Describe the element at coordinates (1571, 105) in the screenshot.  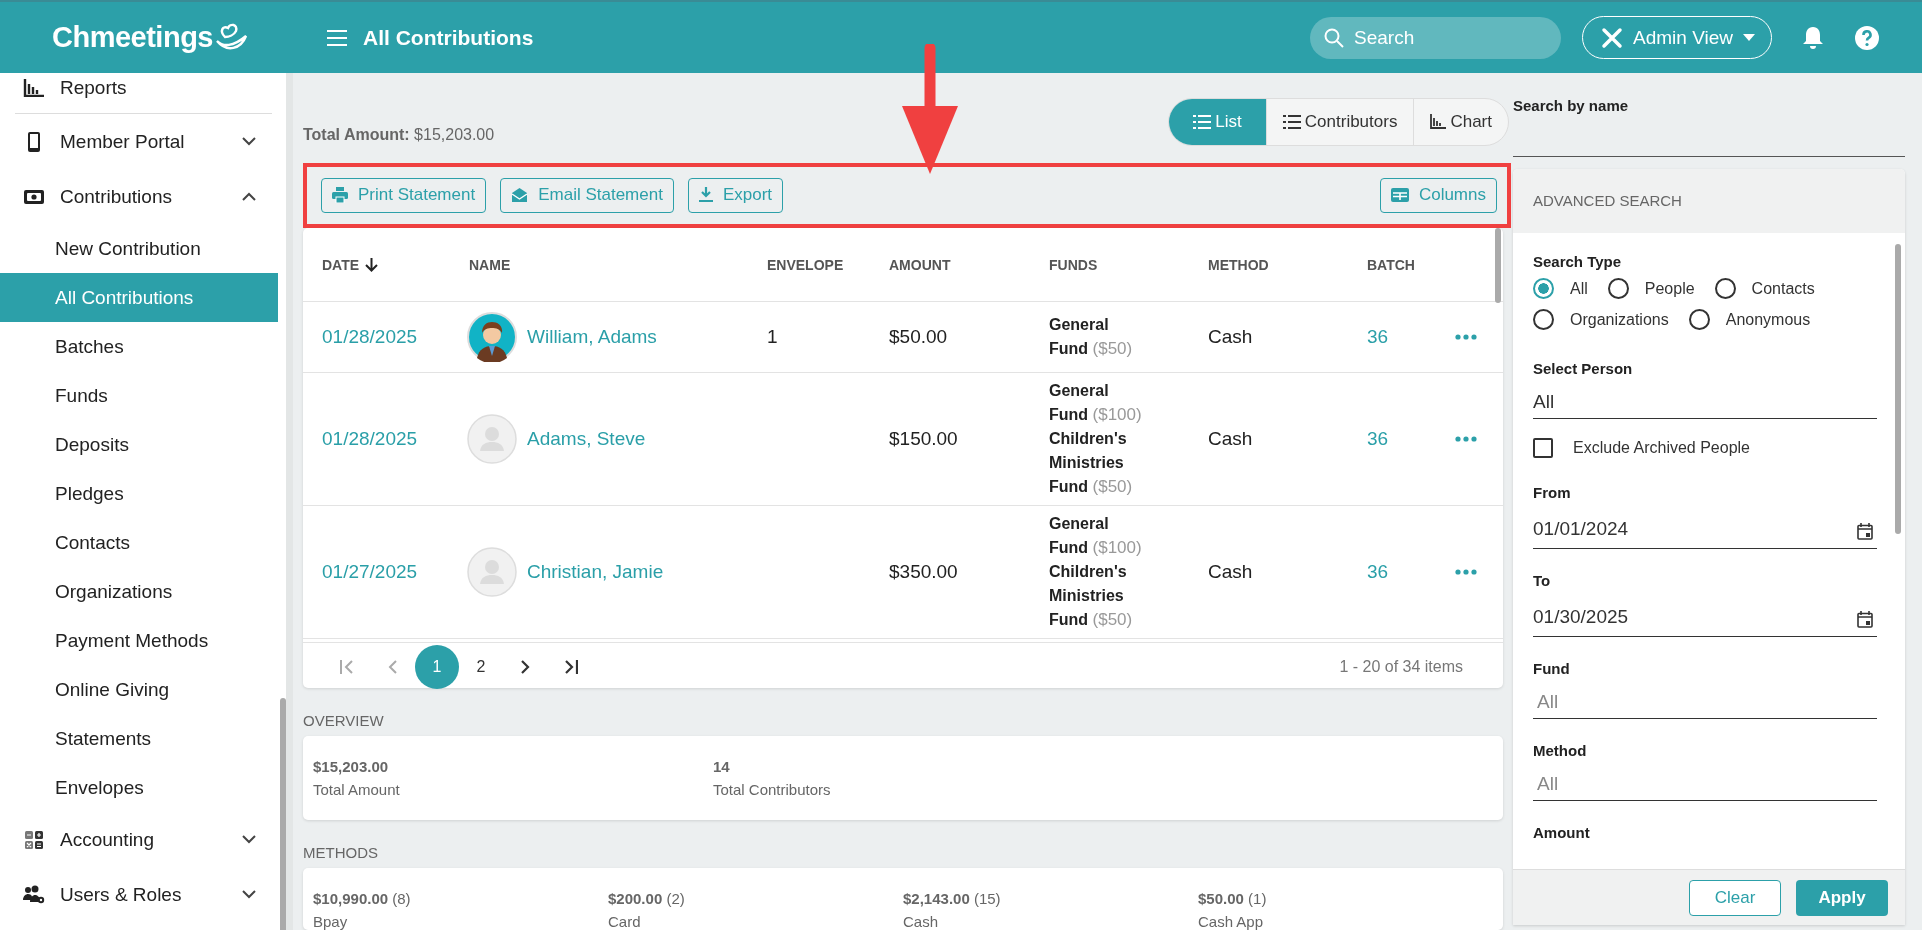
I see `field-label: Search by name` at that location.